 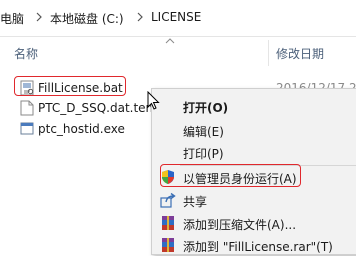 I want to click on menu-item-add-to-rar: 添加到 "FillLicense.rar"(T), so click(x=254, y=245).